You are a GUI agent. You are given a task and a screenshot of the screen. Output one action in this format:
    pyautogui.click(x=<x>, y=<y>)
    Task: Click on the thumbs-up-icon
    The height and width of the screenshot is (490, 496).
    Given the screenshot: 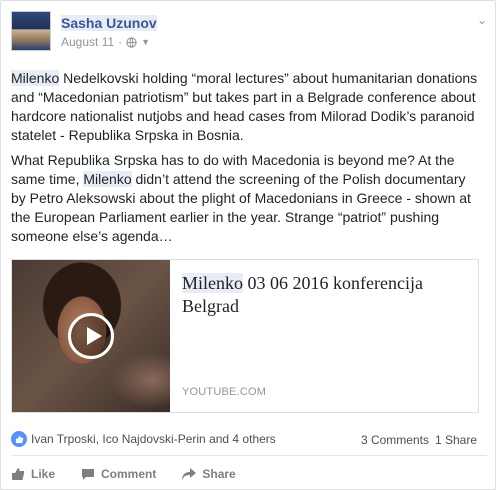 What is the action you would take?
    pyautogui.click(x=18, y=474)
    